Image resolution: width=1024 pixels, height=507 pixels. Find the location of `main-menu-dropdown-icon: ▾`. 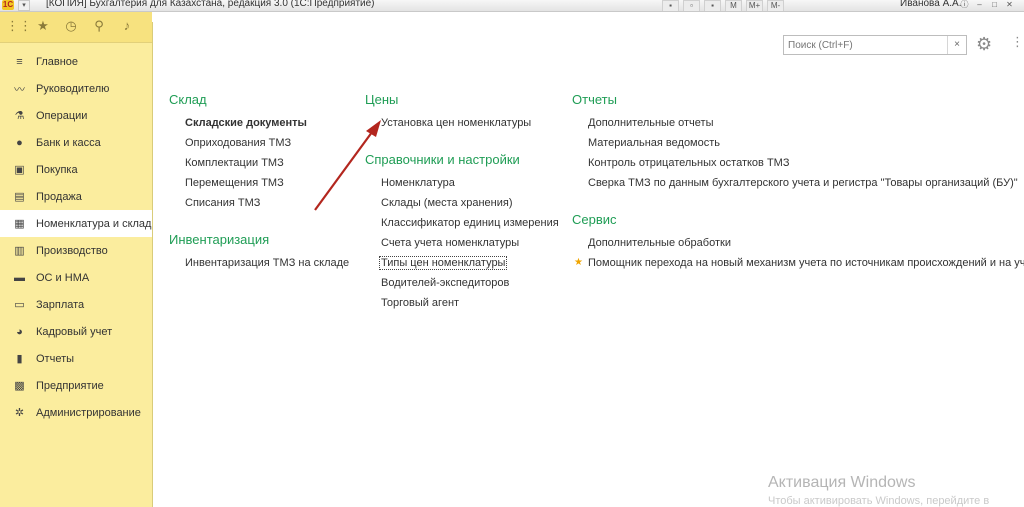

main-menu-dropdown-icon: ▾ is located at coordinates (24, 5).